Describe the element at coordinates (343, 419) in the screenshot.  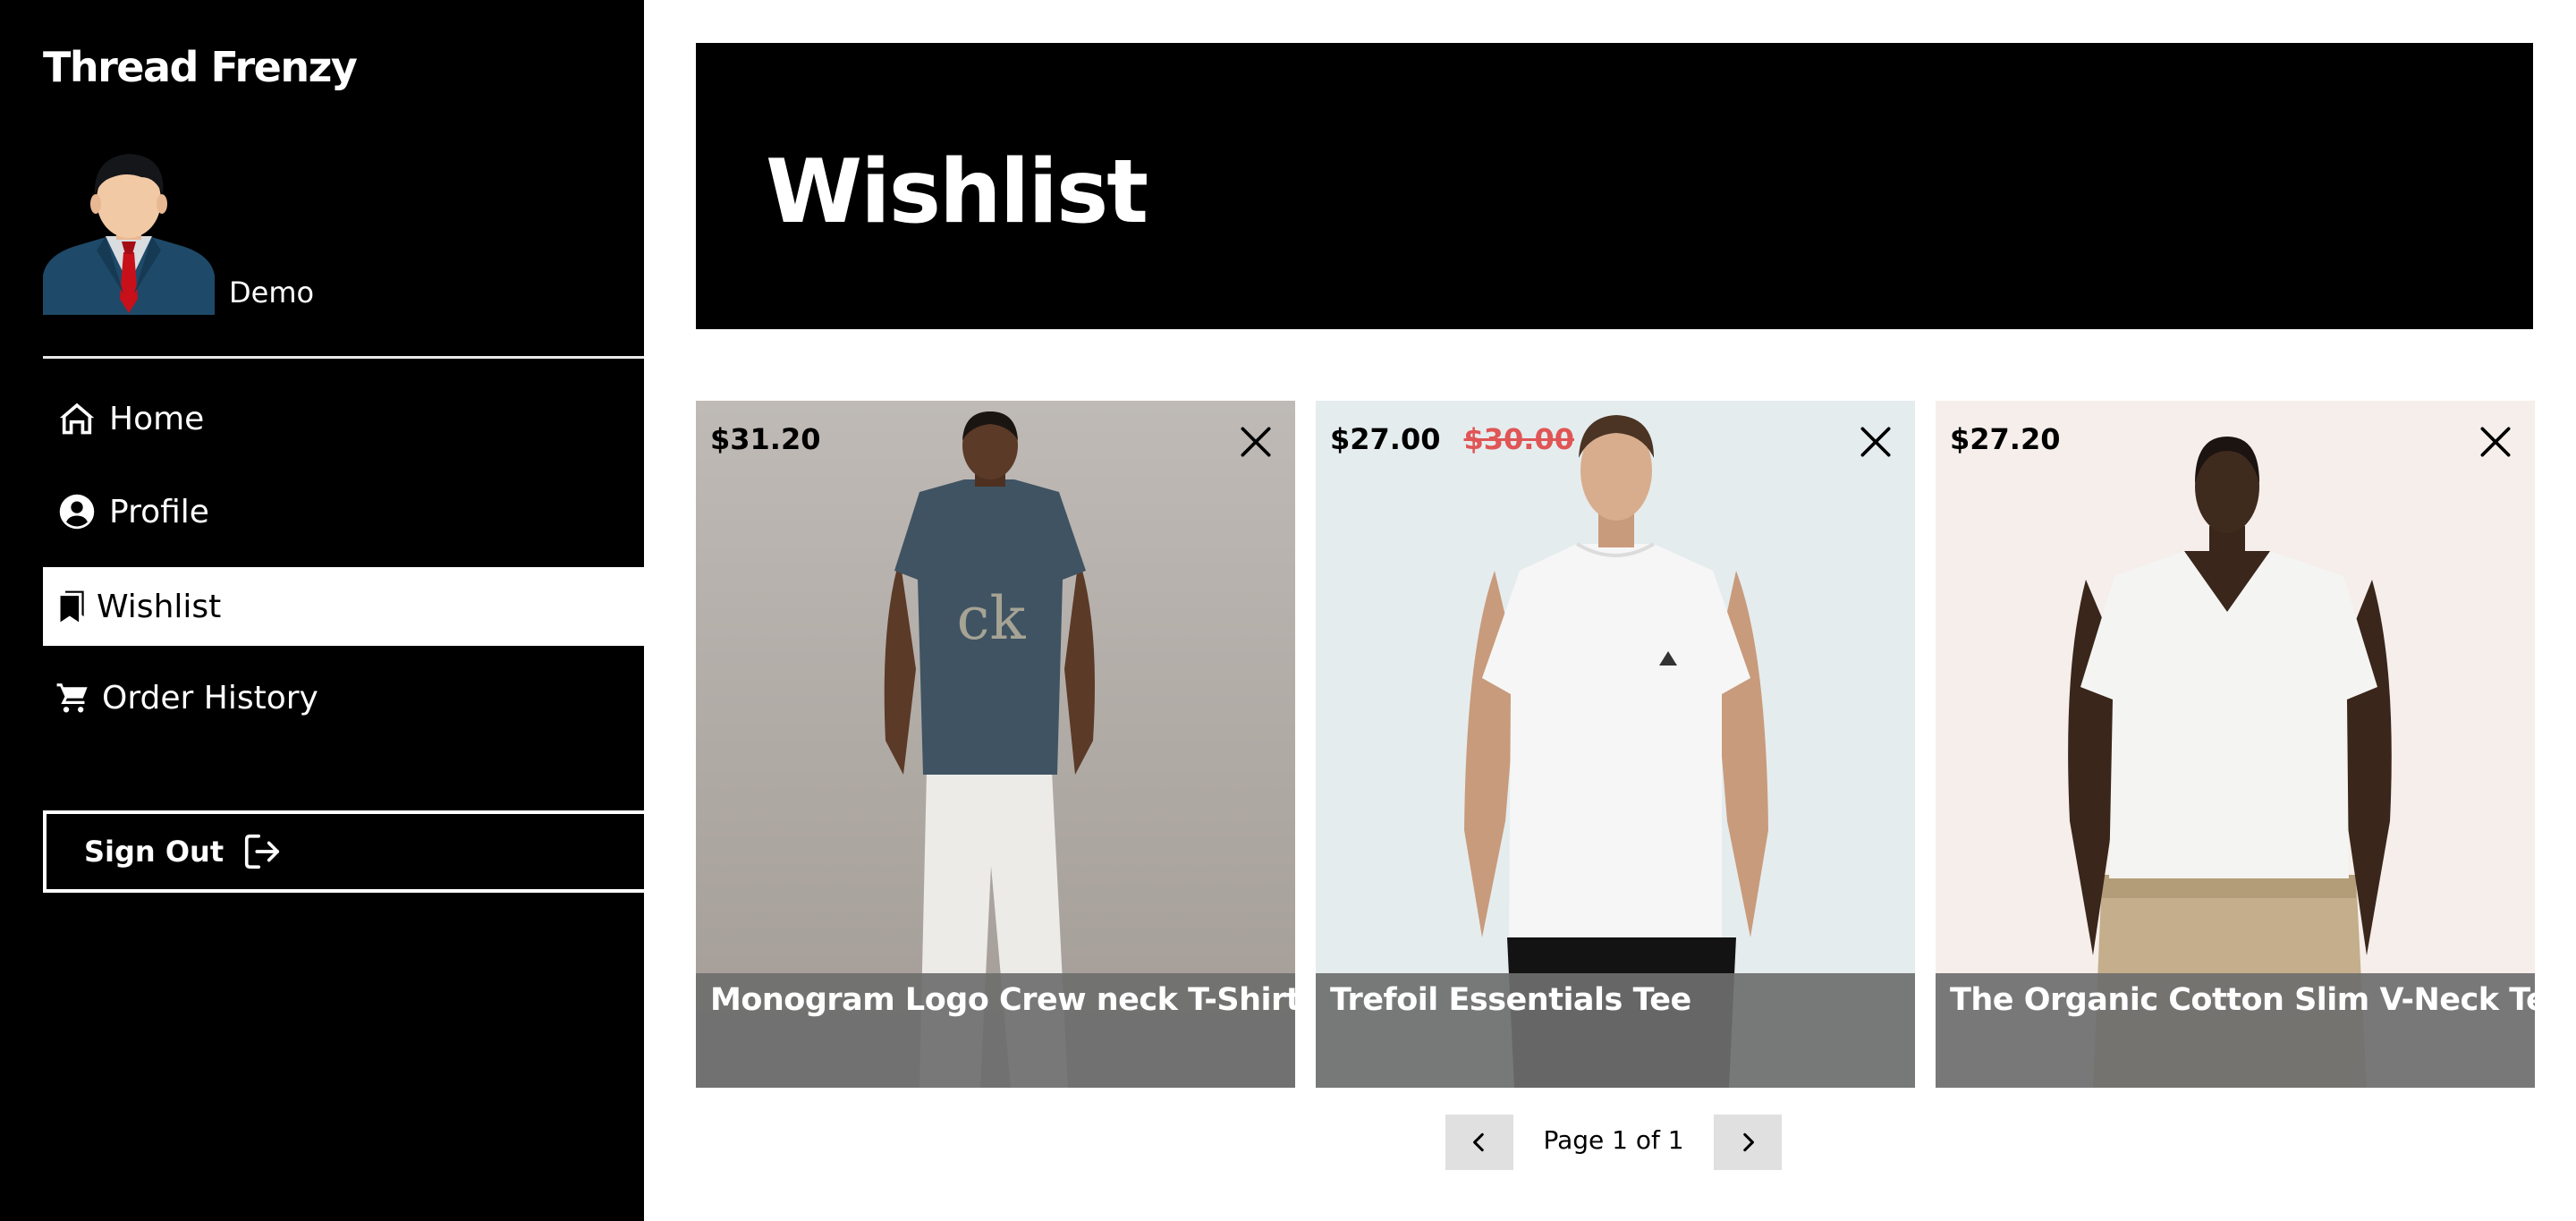
I see `sidebar-item-home: Home` at that location.